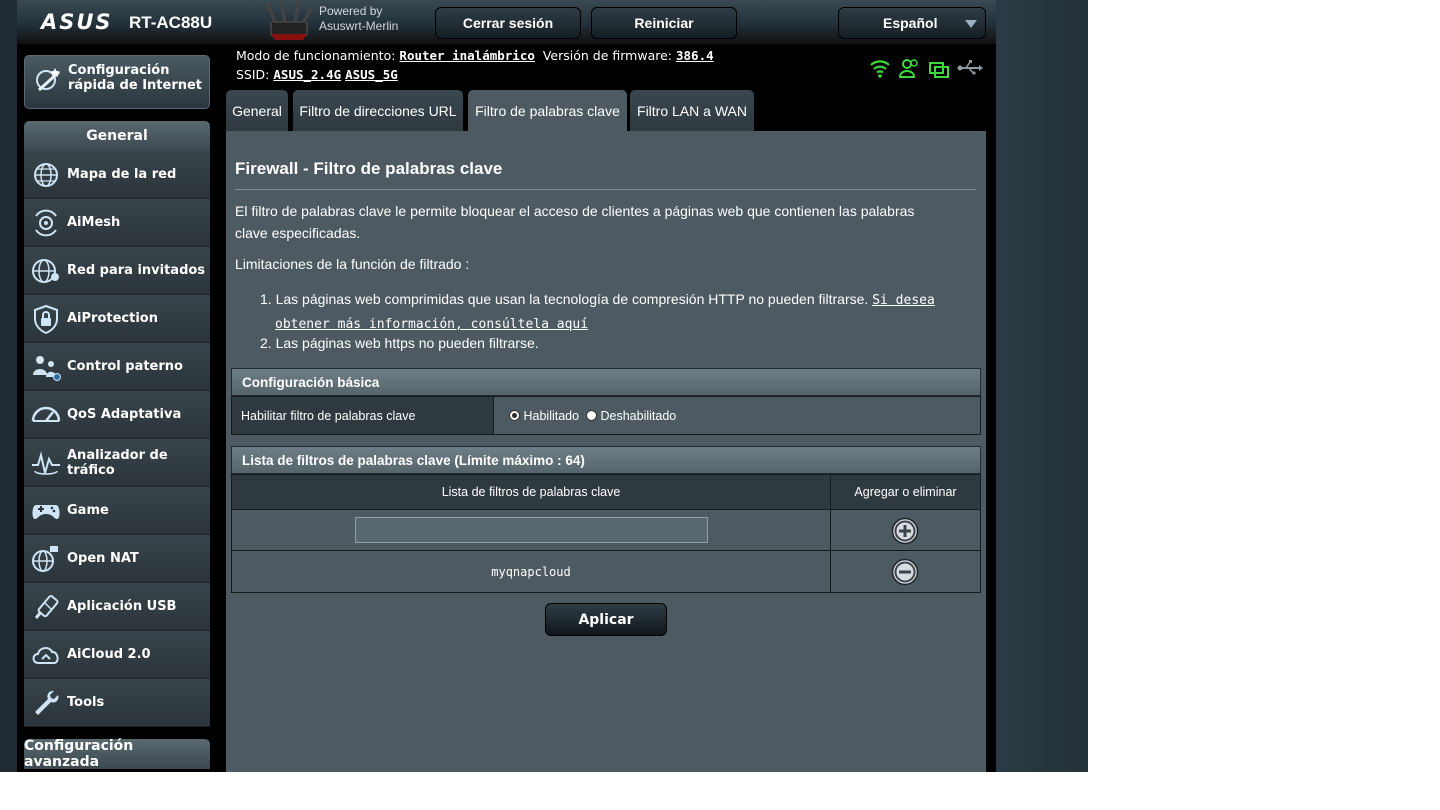 The height and width of the screenshot is (810, 1440). I want to click on logout-button: Cerrar sesión, so click(508, 23).